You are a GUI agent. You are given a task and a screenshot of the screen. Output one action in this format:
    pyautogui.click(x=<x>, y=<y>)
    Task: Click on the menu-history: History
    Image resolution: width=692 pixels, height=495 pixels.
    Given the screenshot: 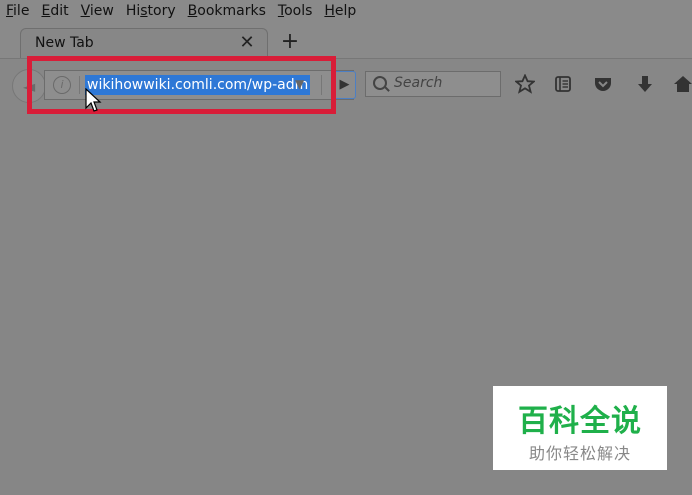 What is the action you would take?
    pyautogui.click(x=151, y=11)
    